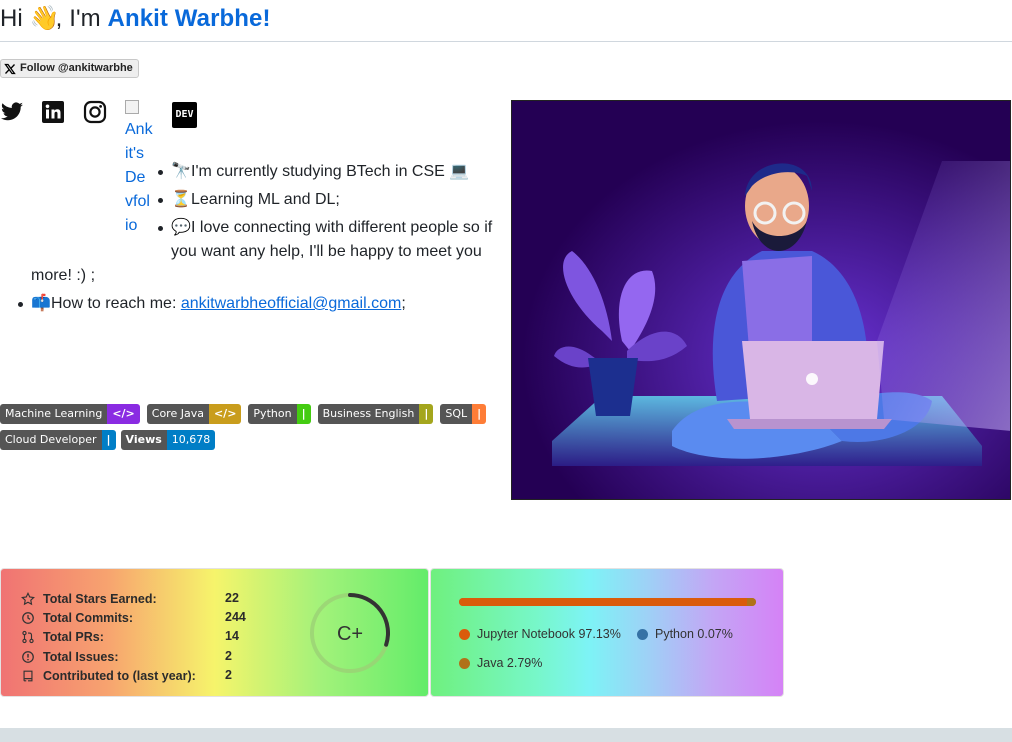  I want to click on language-legend-item: Python 0.07%, so click(685, 634).